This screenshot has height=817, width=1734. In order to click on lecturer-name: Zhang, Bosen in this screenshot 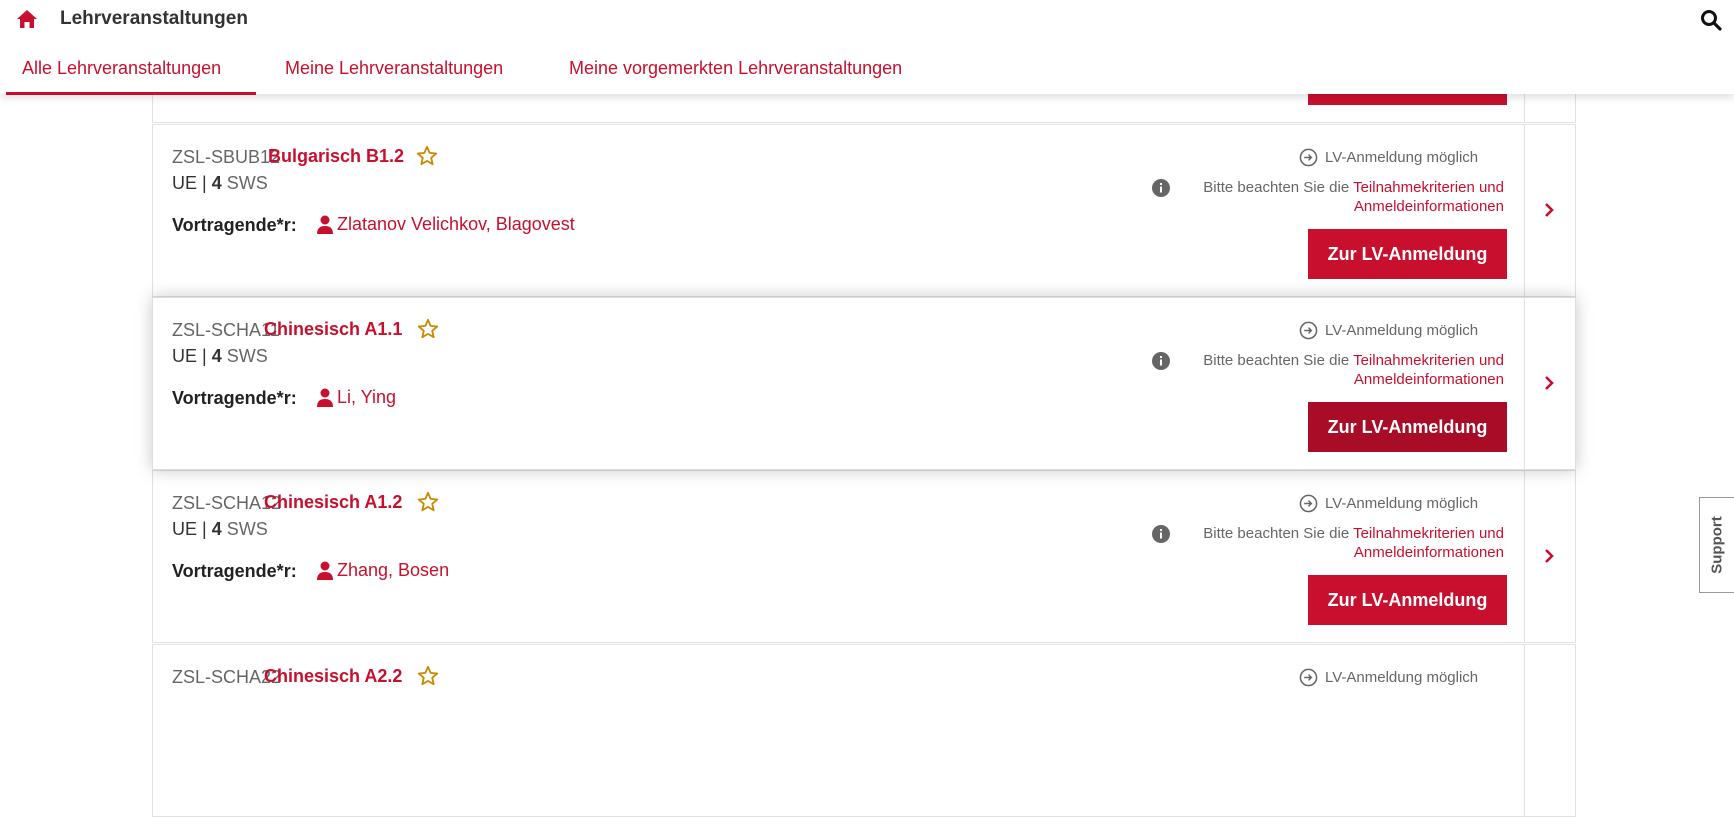, I will do `click(393, 570)`.